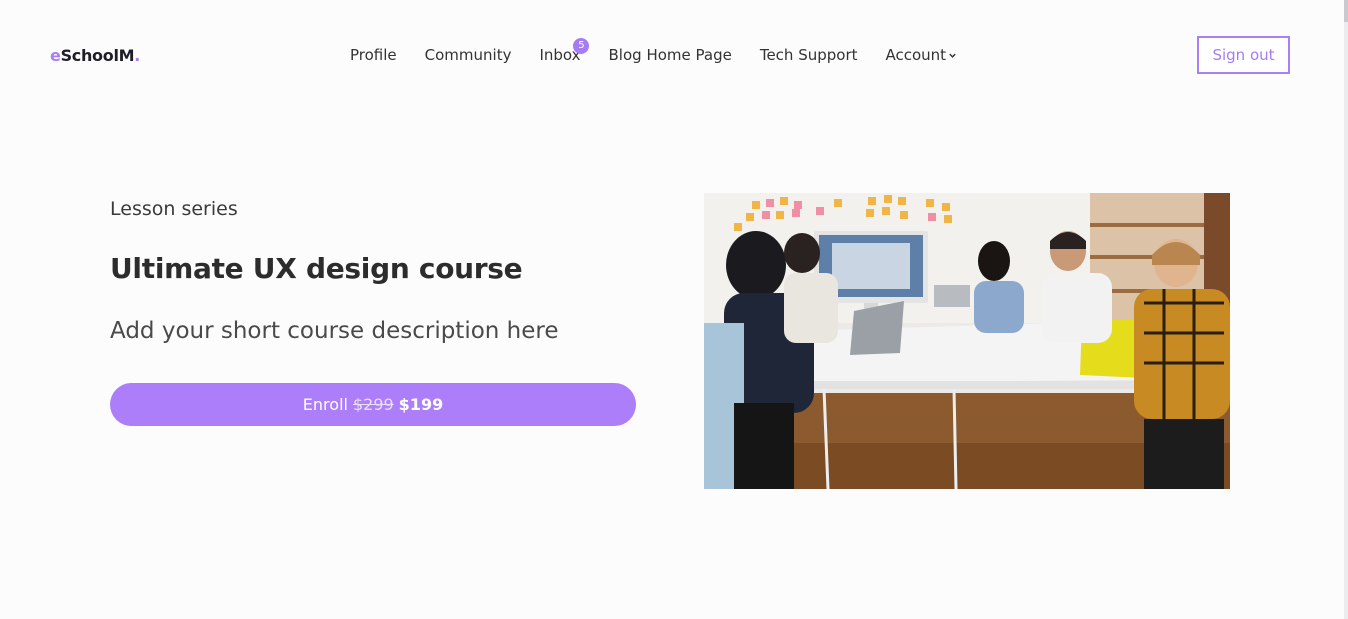 The height and width of the screenshot is (619, 1348). I want to click on lesson-series-label: Lesson series, so click(174, 209).